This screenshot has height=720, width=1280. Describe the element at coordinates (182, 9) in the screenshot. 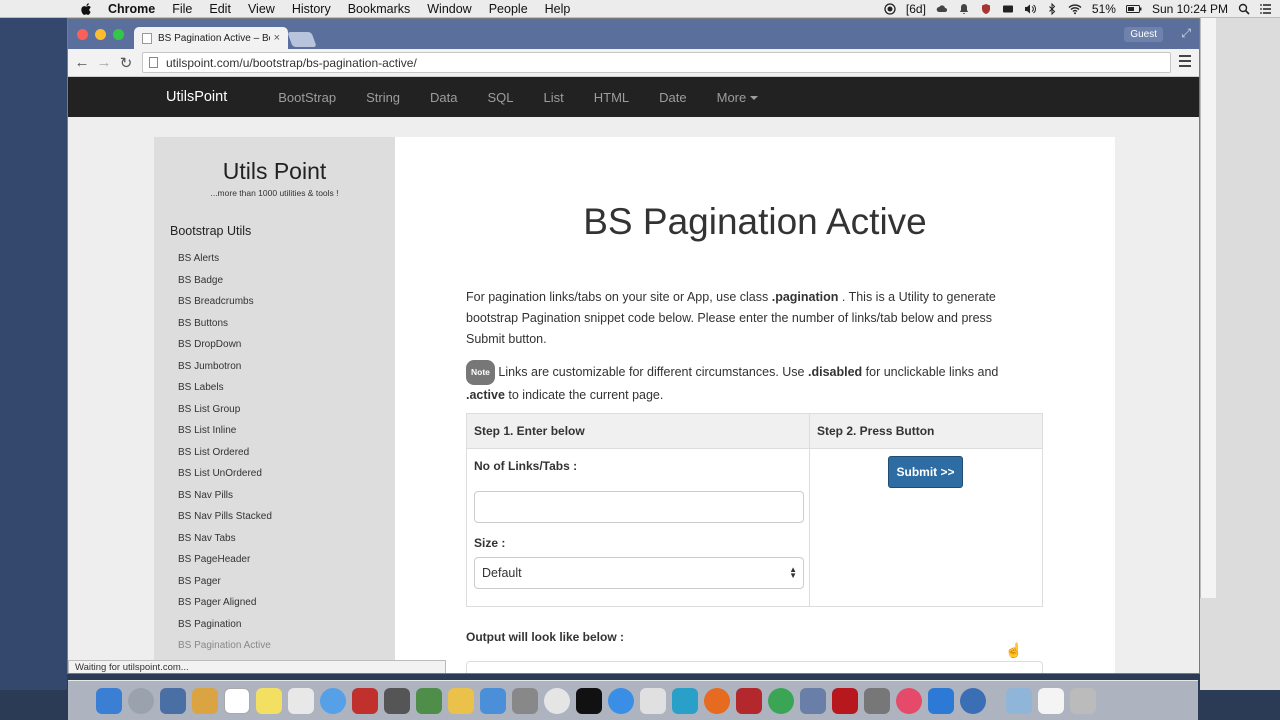

I see `menu-file: File` at that location.